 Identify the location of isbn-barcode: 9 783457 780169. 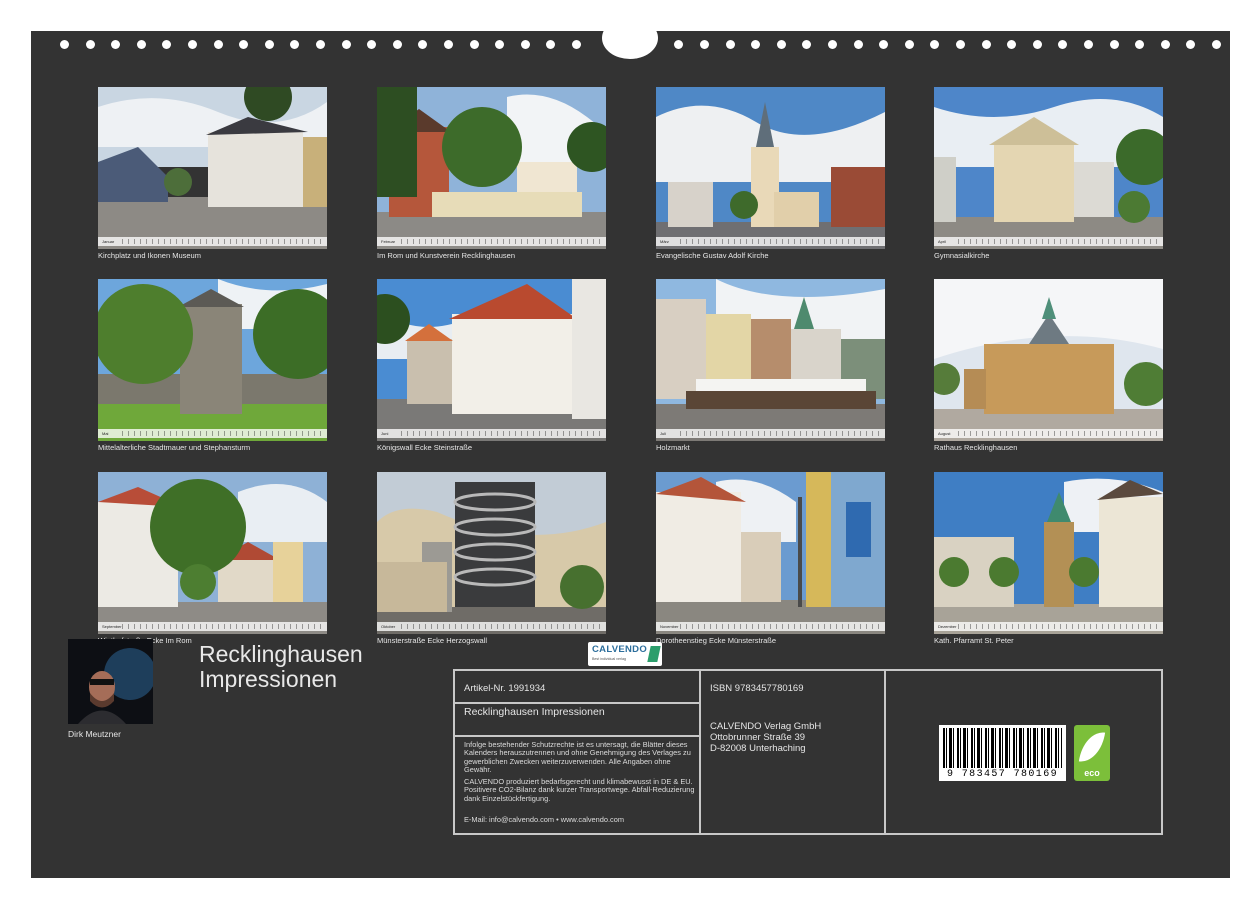
(1002, 753).